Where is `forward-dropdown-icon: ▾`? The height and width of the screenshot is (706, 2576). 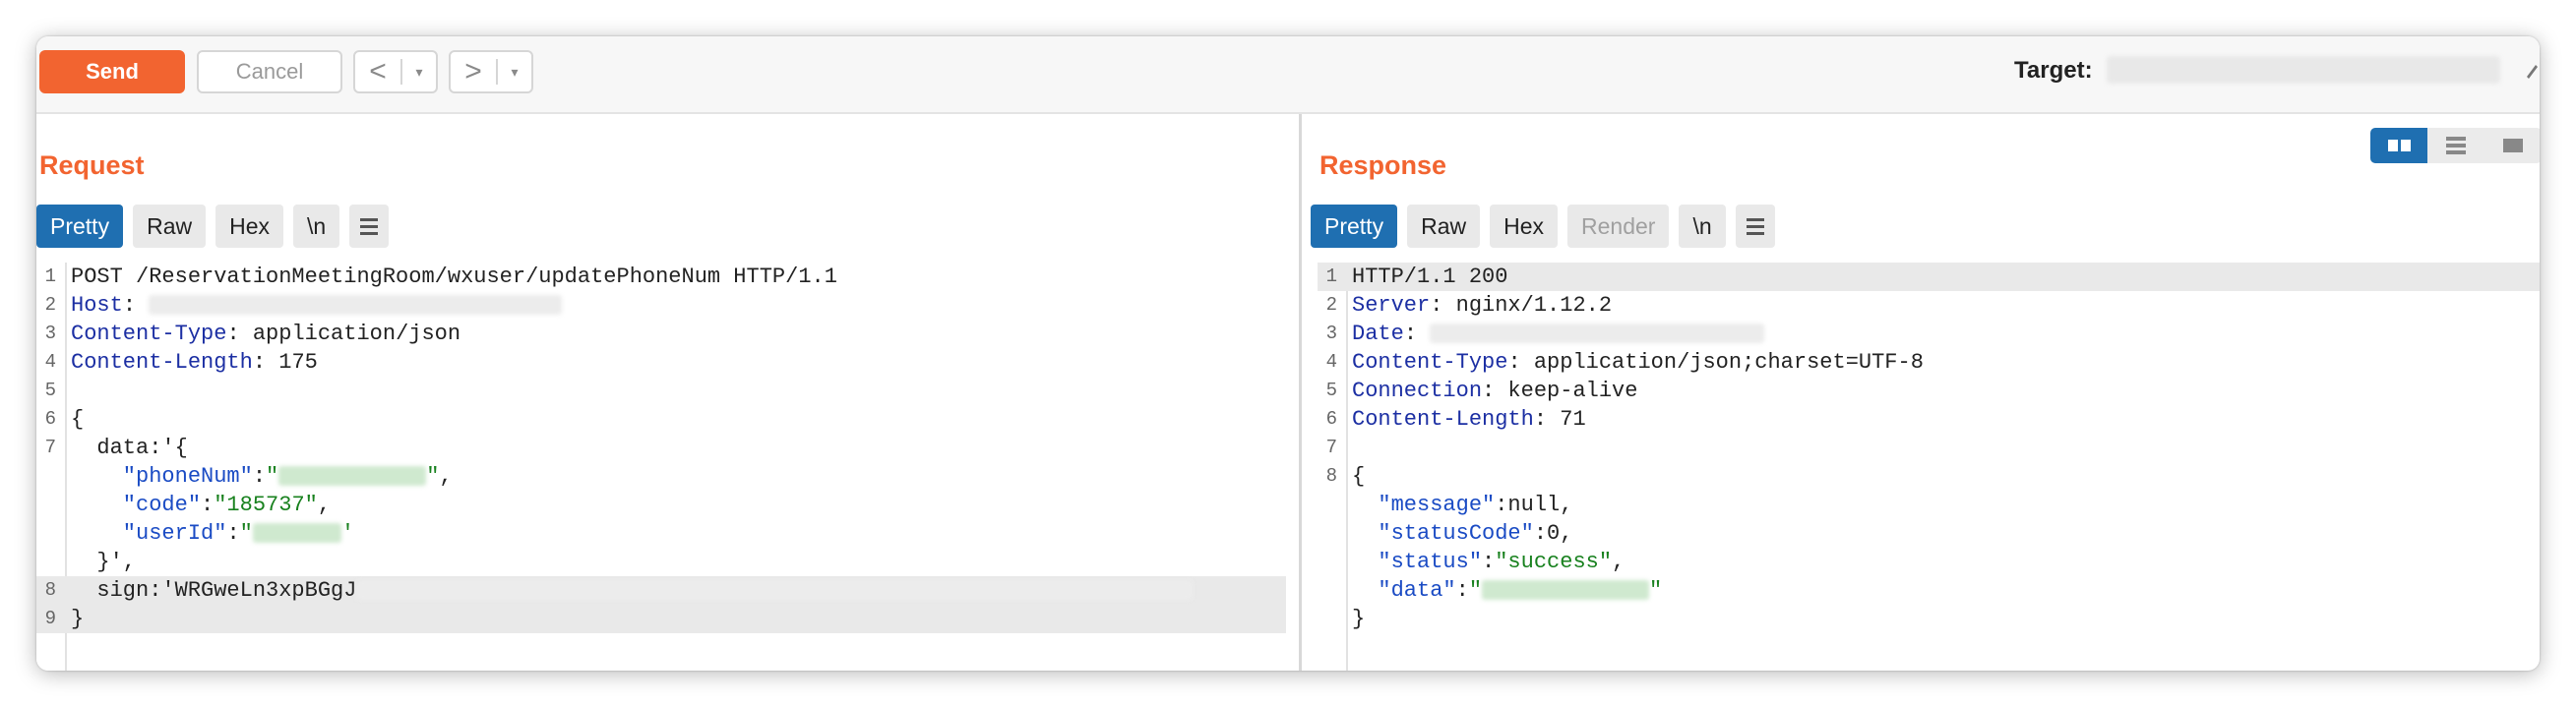
forward-dropdown-icon: ▾ is located at coordinates (514, 72).